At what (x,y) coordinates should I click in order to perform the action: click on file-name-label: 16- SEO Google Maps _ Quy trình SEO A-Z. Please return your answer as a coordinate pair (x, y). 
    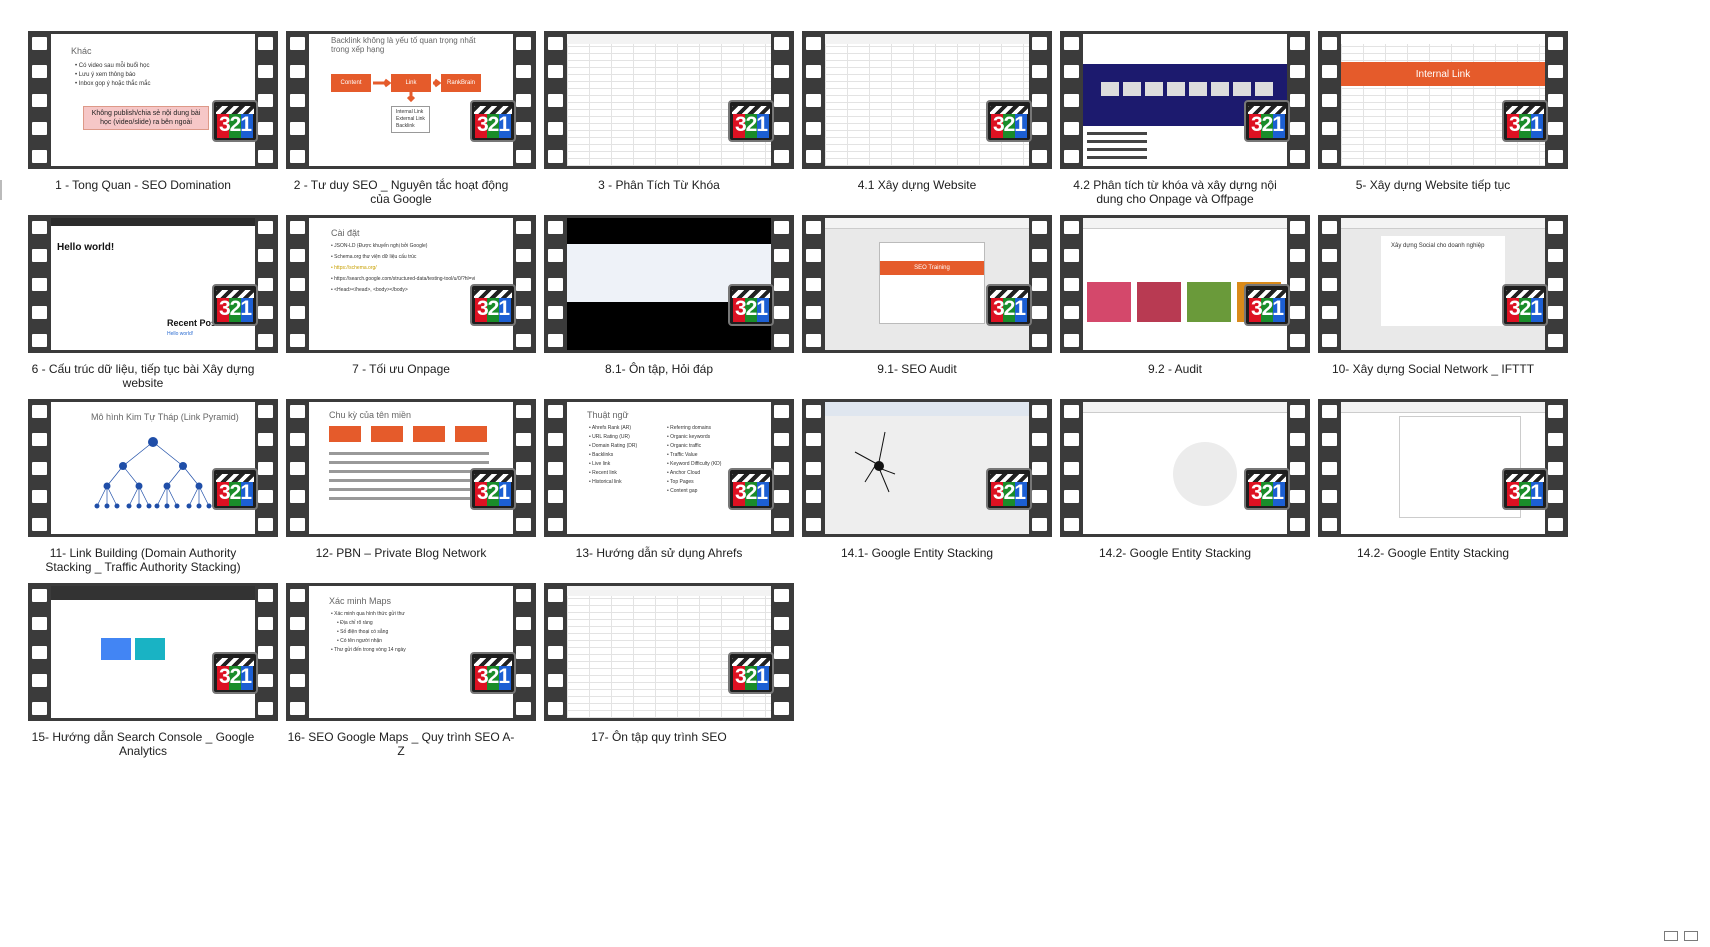
    Looking at the image, I should click on (401, 744).